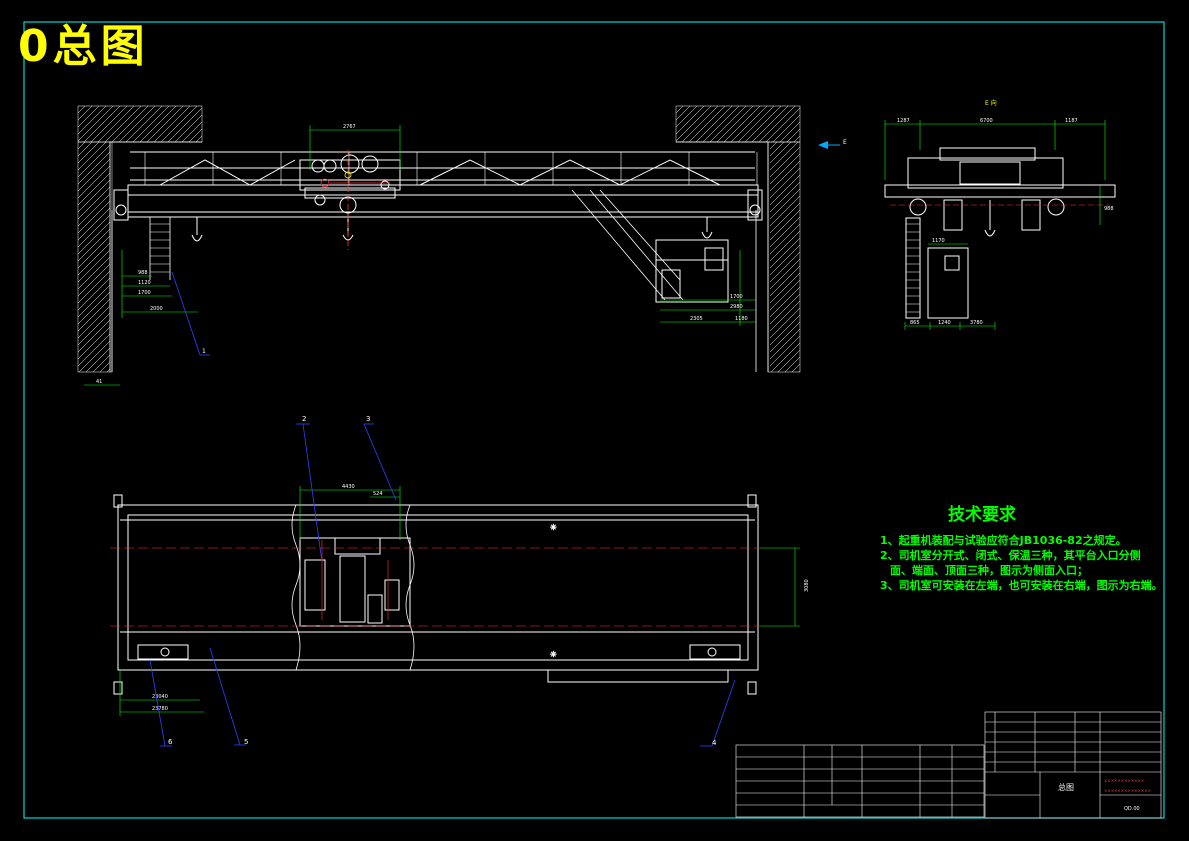  Describe the element at coordinates (1000, 224) in the screenshot. I see `end-view: 1287 6700 1187 988 1170 865 1240 3780` at that location.